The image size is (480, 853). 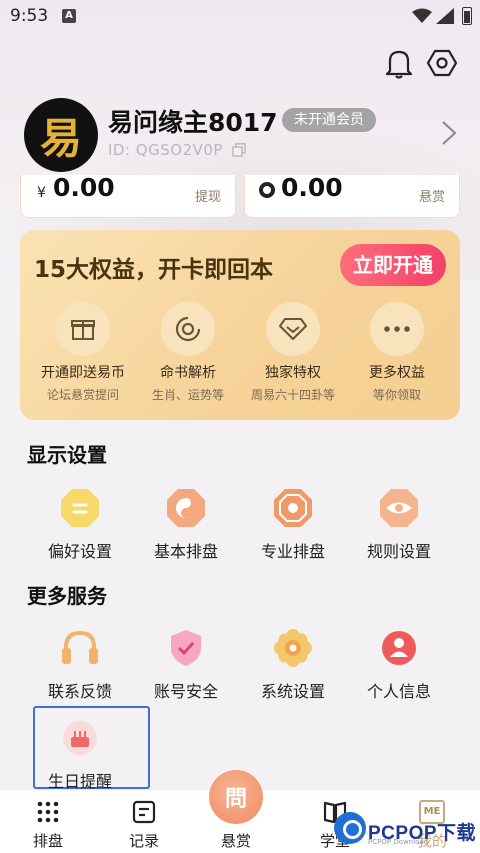 I want to click on nav-label: 记录, so click(x=143, y=841).